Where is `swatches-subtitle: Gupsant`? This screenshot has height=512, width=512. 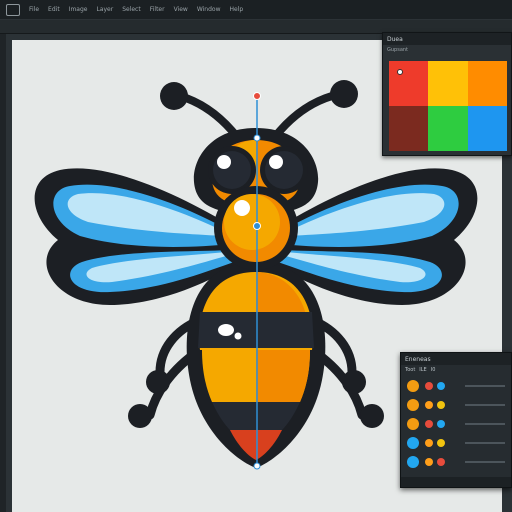 swatches-subtitle: Gupsant is located at coordinates (398, 50).